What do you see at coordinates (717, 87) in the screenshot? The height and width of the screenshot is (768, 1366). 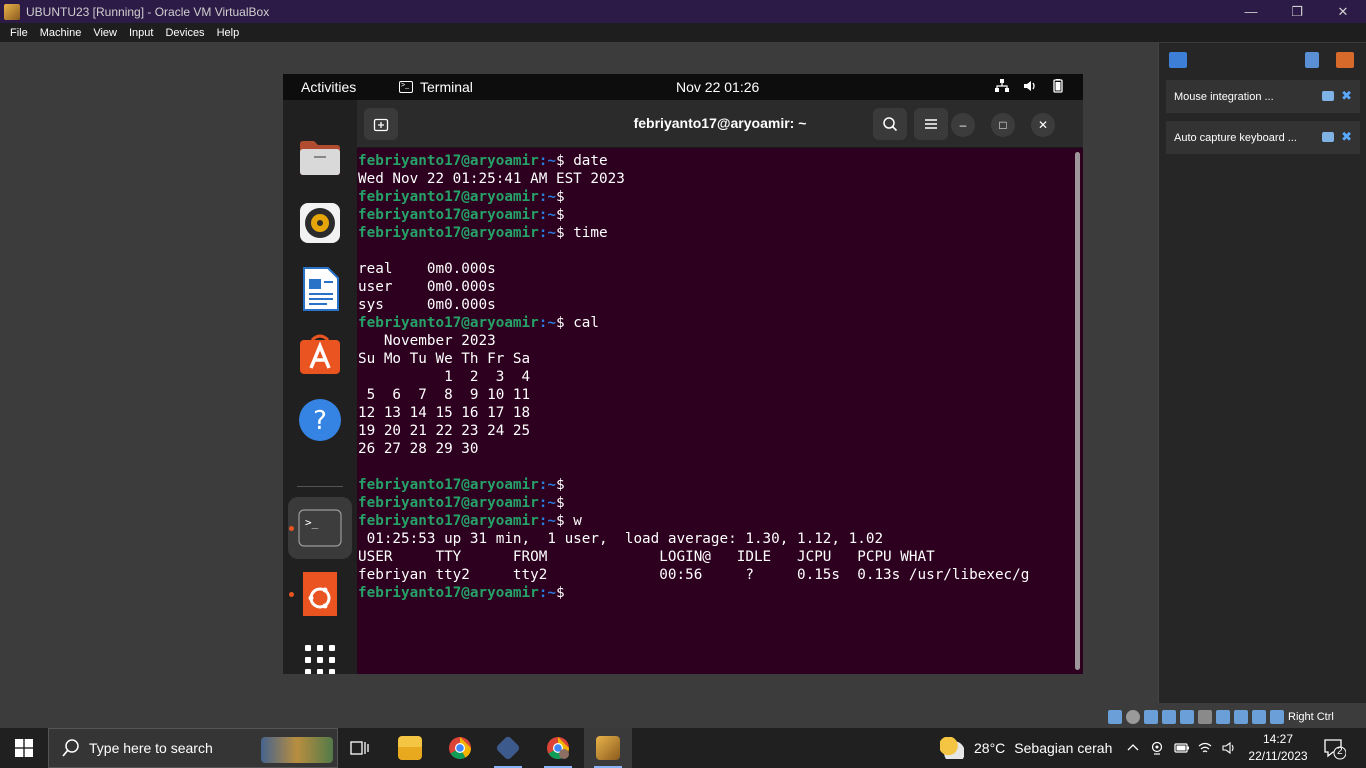 I see `gnome-clock: Nov 22 01:26` at bounding box center [717, 87].